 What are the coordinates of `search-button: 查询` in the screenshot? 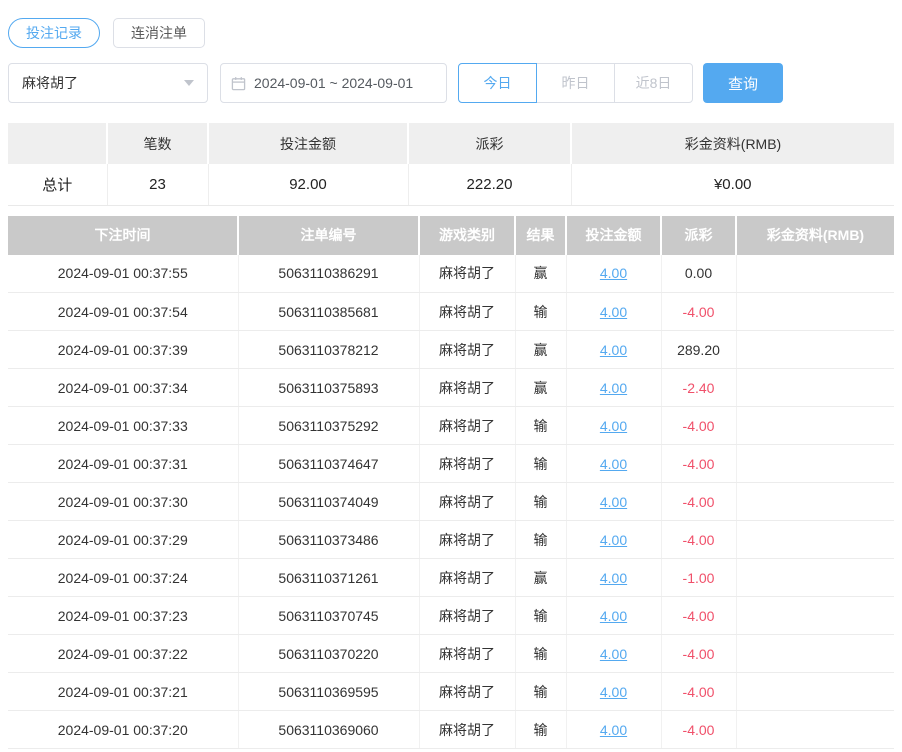 It's located at (743, 83).